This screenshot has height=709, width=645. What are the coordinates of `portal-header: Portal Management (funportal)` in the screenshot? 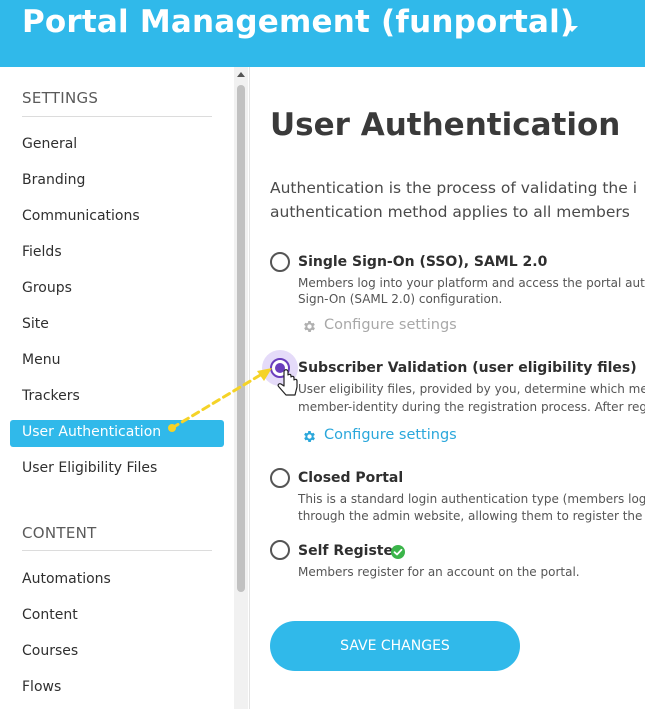 It's located at (322, 33).